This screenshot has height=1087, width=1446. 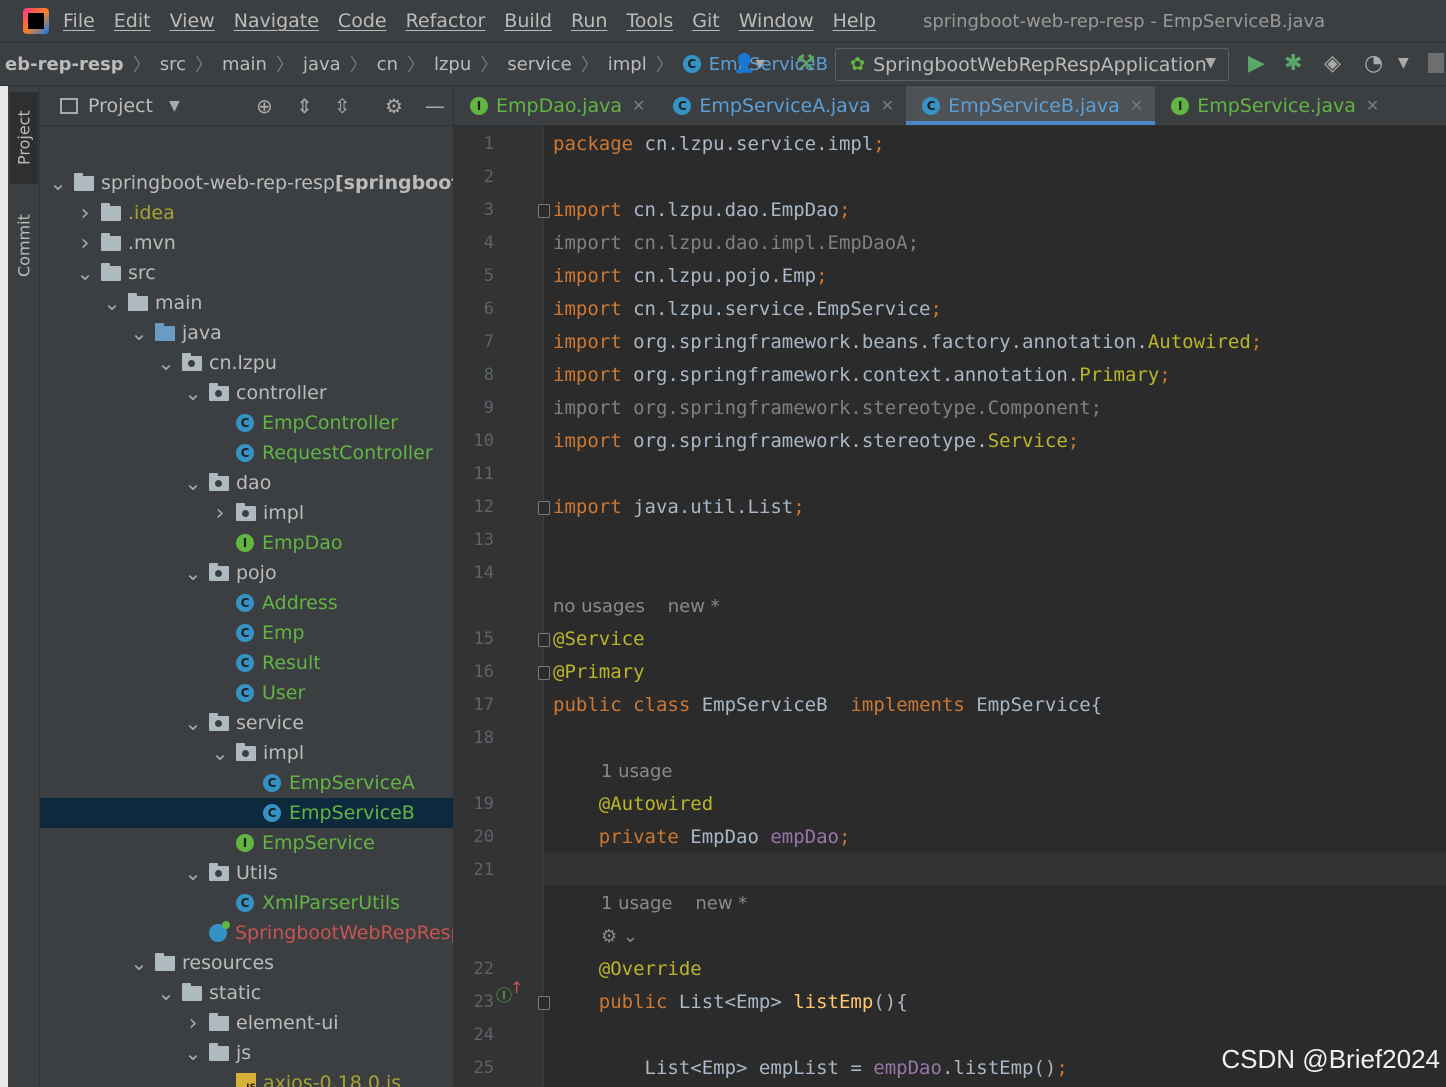 What do you see at coordinates (736, 243) in the screenshot?
I see `code-line: import cn.lzpu.dao.impl.EmpDaoA;` at bounding box center [736, 243].